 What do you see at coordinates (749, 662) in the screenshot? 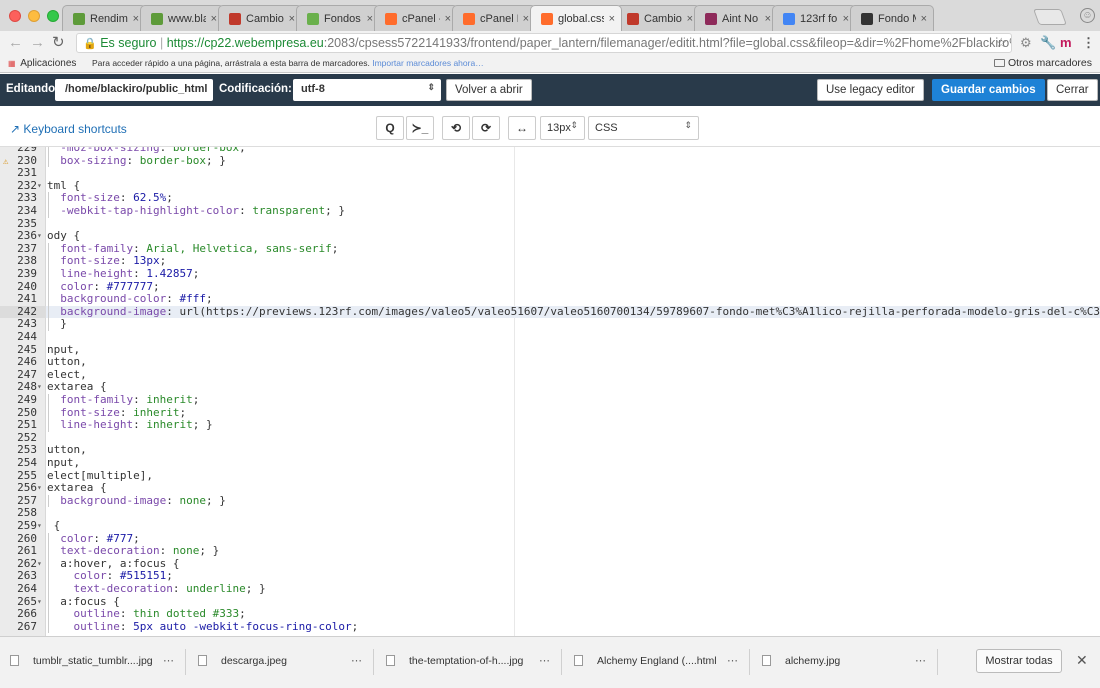
I see `download-separator` at bounding box center [749, 662].